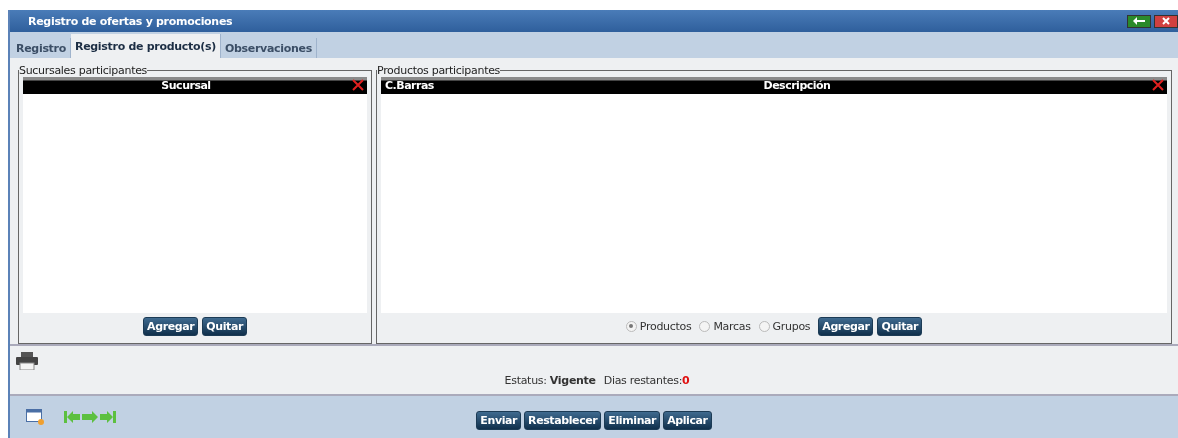 The width and height of the screenshot is (1178, 438). I want to click on left-arrow-icon, so click(1139, 21).